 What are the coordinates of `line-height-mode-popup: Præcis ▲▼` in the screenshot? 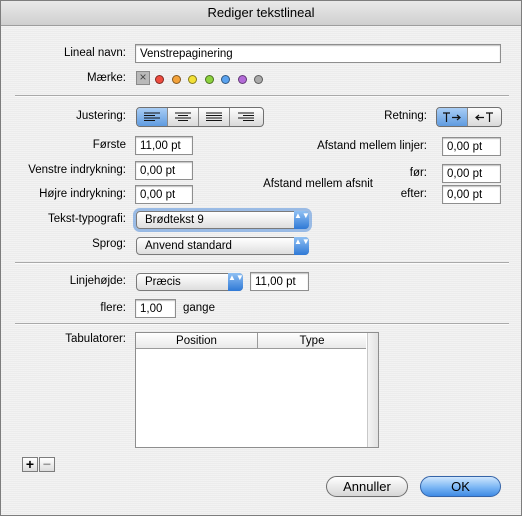 It's located at (190, 282).